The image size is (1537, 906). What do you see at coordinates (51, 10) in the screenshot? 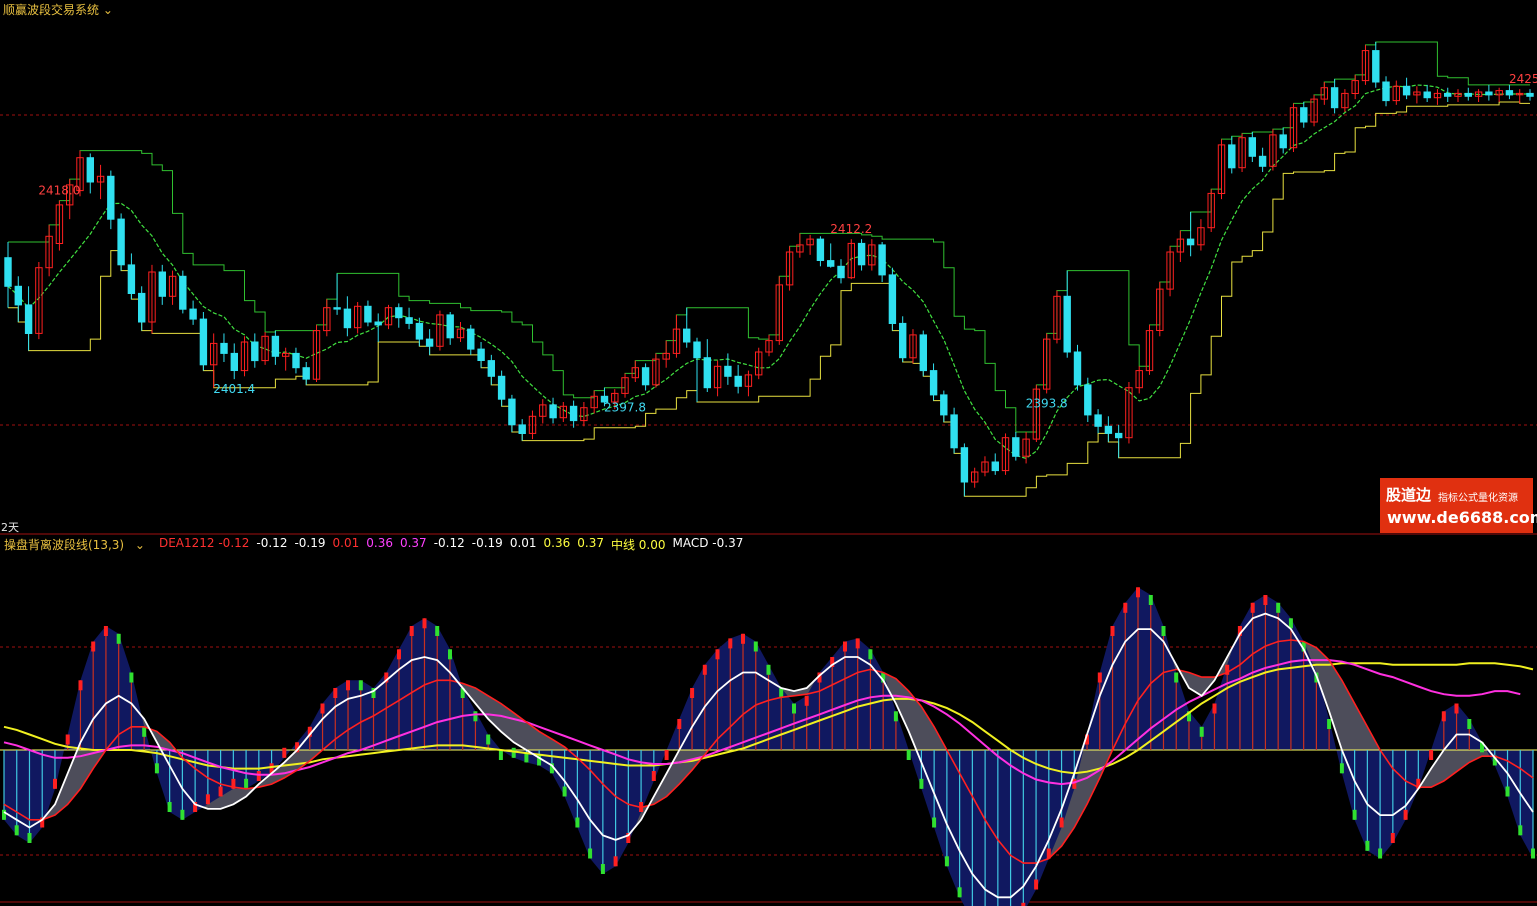
I see `main-title-text: 顺赢波段交易系统` at bounding box center [51, 10].